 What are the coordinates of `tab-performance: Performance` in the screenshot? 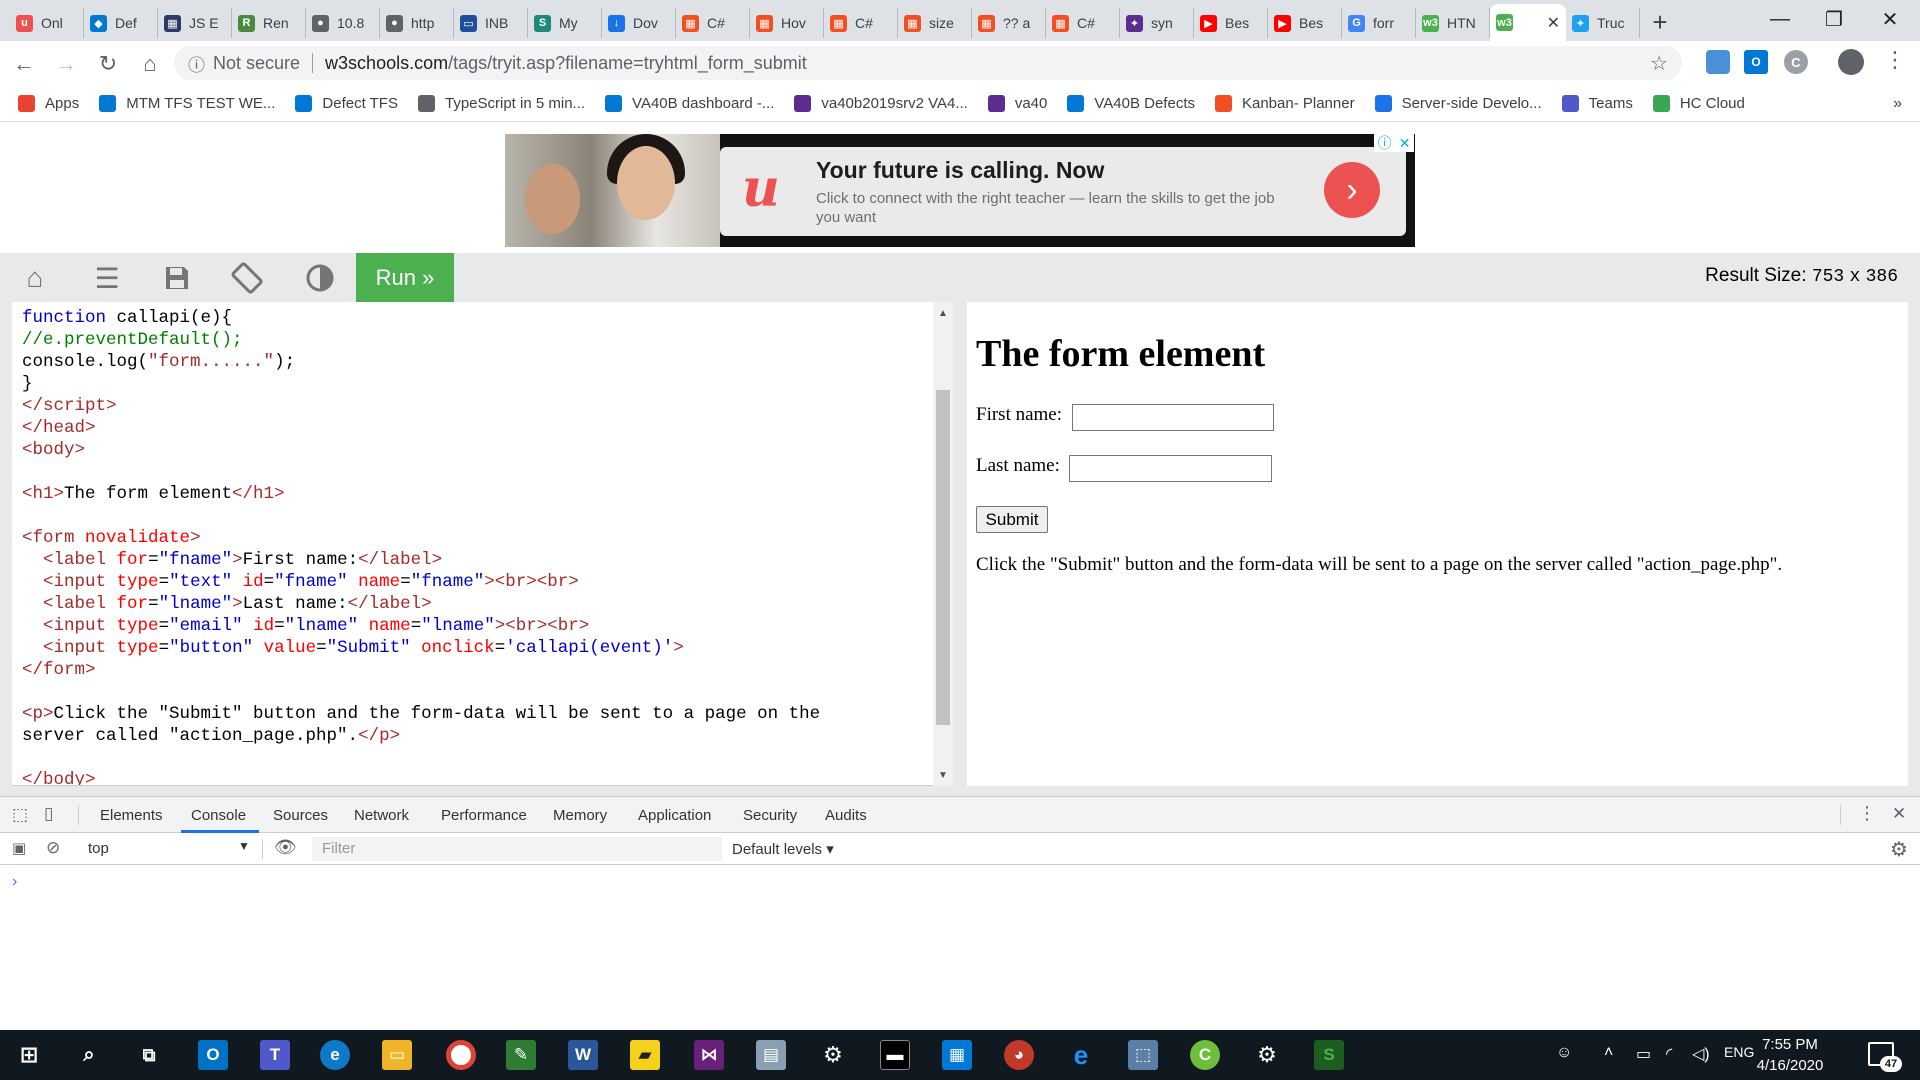 It's located at (484, 815).